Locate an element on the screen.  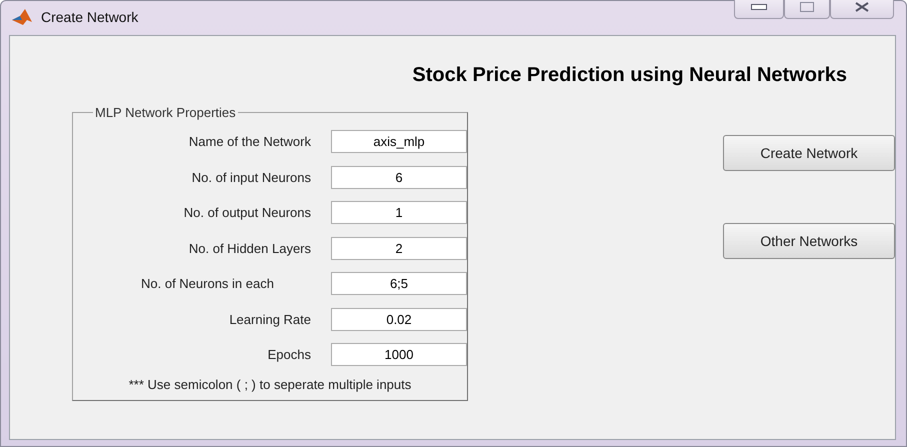
field-label: No. of output Neurons is located at coordinates (247, 212).